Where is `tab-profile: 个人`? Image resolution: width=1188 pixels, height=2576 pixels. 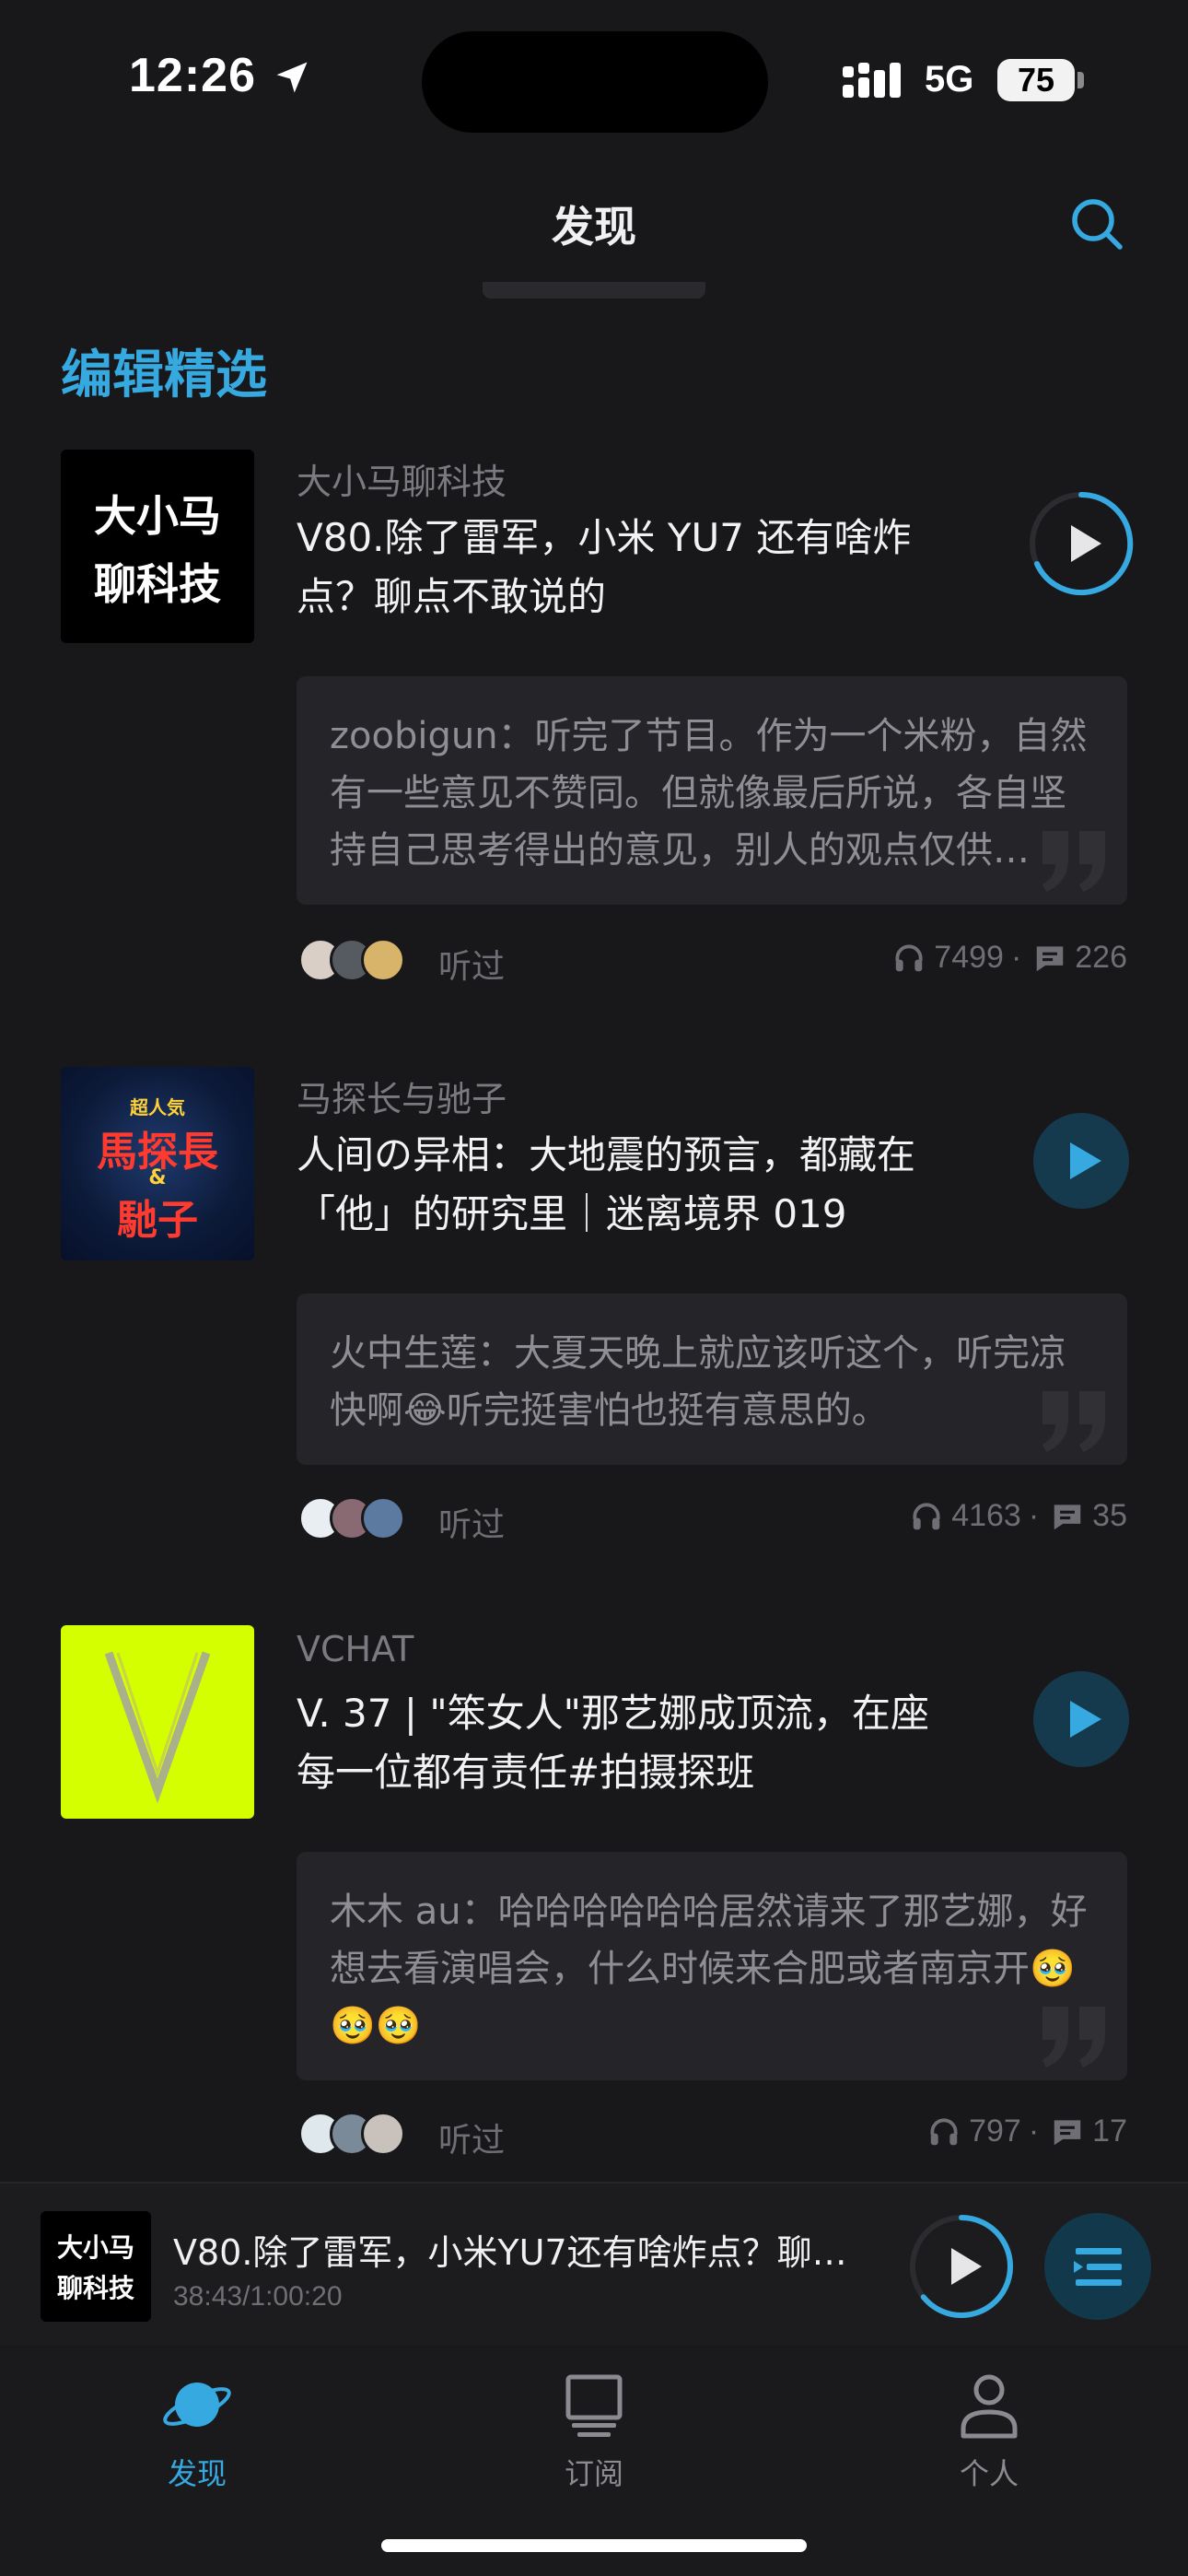
tab-profile: 个人 is located at coordinates (989, 2429).